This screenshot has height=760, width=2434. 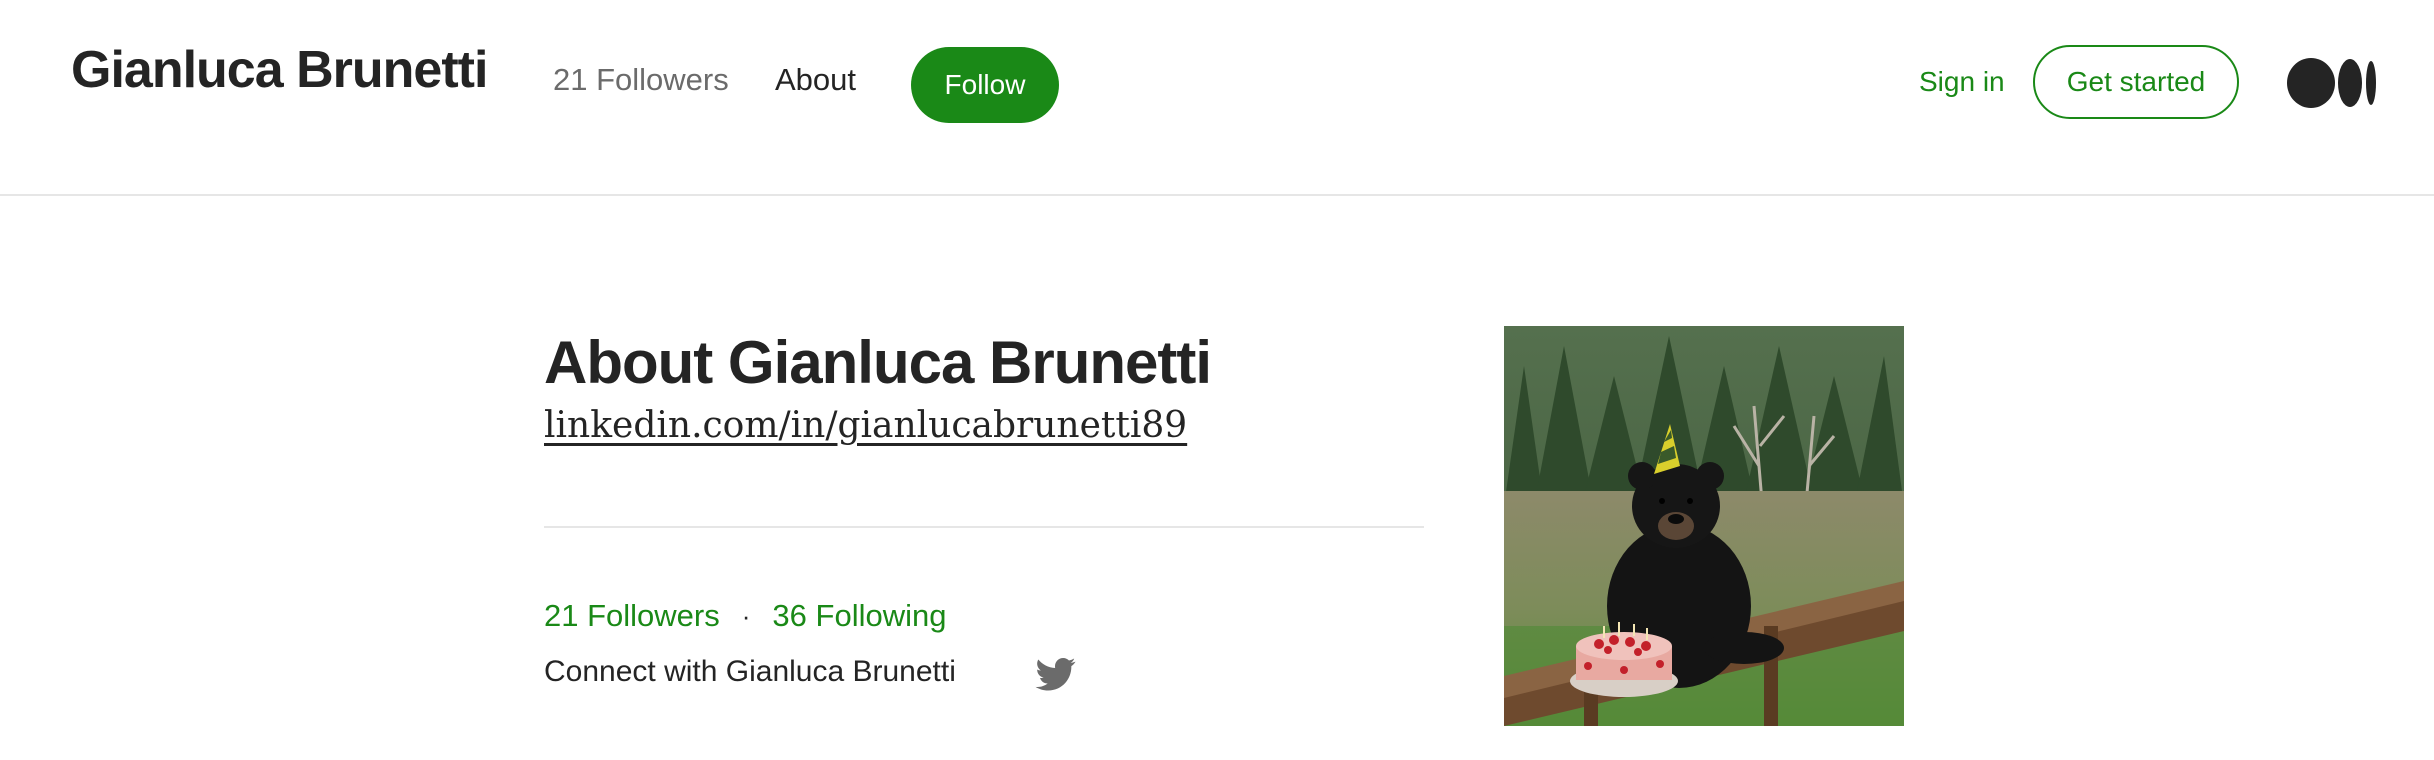 I want to click on twitter-bird-icon, so click(x=1056, y=674).